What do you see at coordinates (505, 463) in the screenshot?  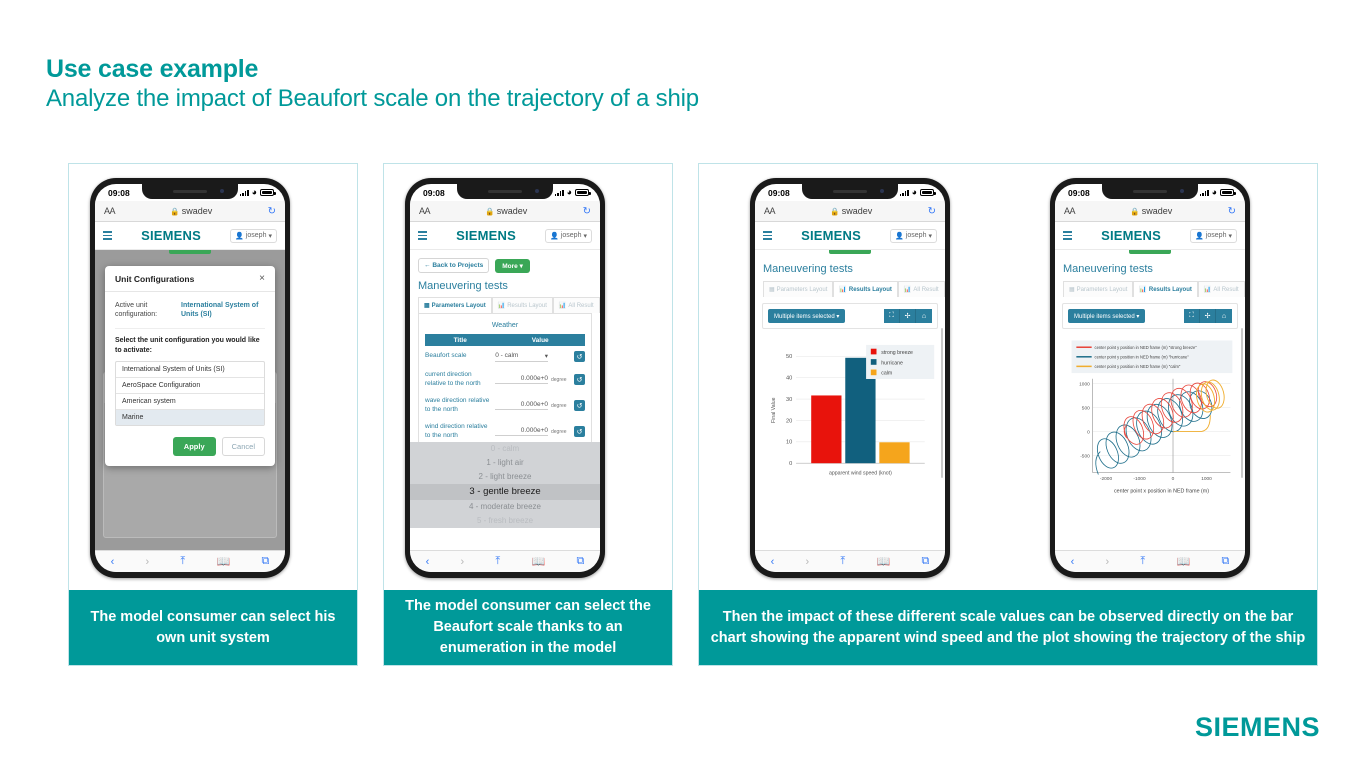 I see `picker-option: 1 - light air` at bounding box center [505, 463].